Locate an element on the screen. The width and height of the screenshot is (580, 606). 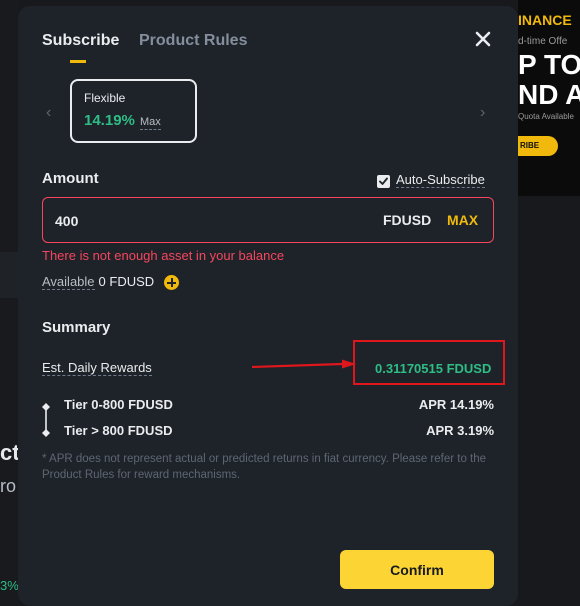
confirm-button: Confirm is located at coordinates (417, 569).